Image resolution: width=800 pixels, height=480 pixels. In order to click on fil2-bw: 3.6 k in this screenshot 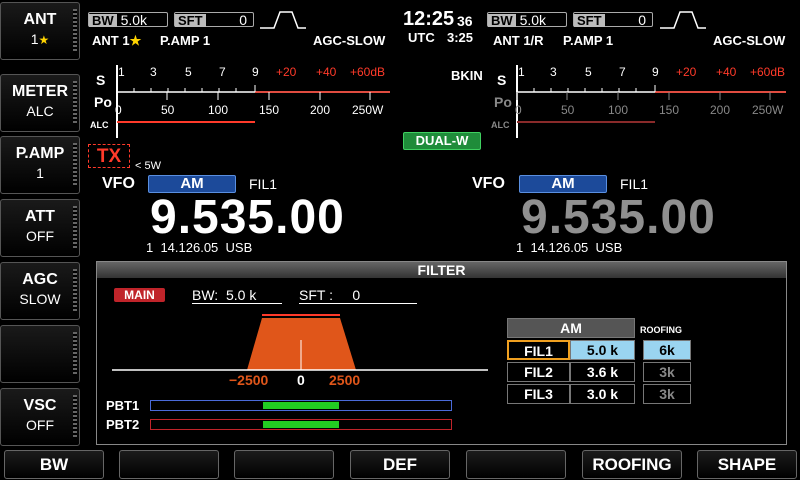, I will do `click(602, 372)`.